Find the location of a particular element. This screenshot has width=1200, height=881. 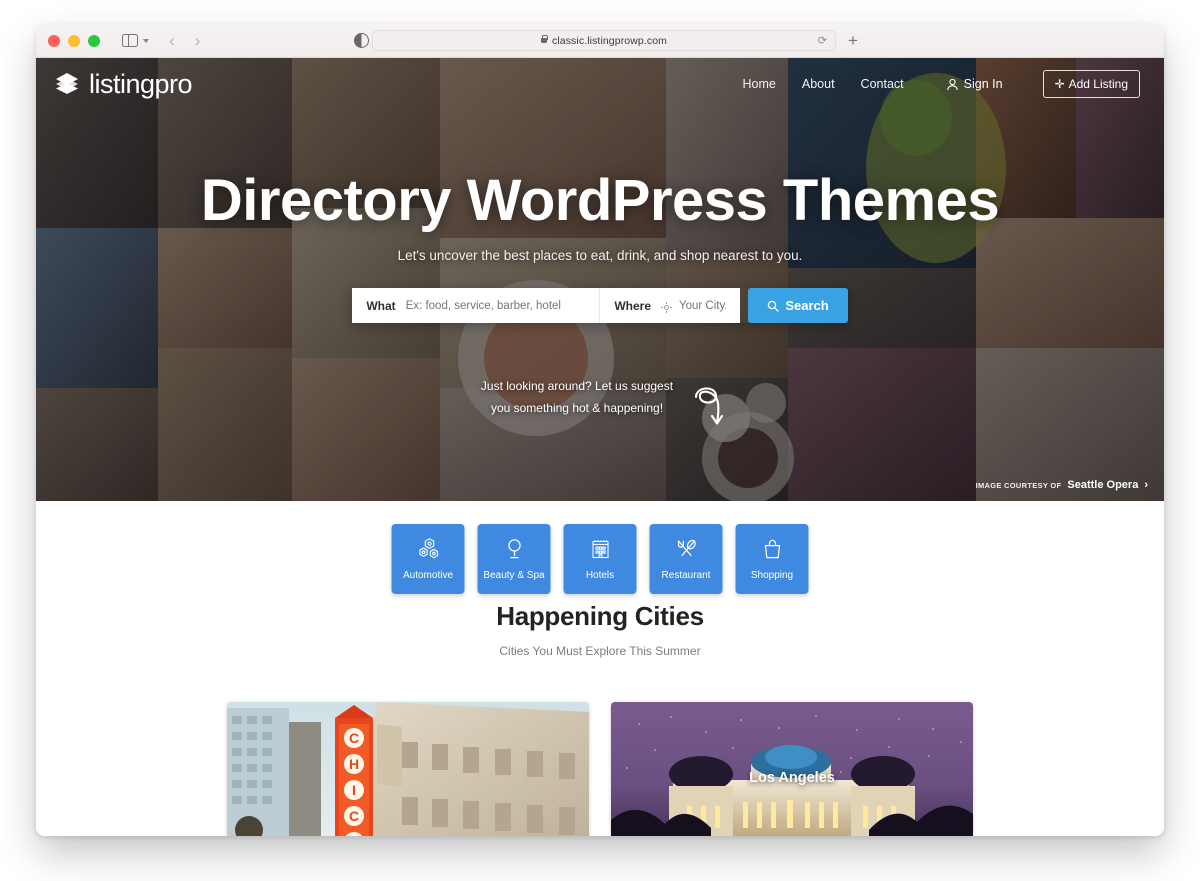

search-what-field: What is located at coordinates (476, 305).